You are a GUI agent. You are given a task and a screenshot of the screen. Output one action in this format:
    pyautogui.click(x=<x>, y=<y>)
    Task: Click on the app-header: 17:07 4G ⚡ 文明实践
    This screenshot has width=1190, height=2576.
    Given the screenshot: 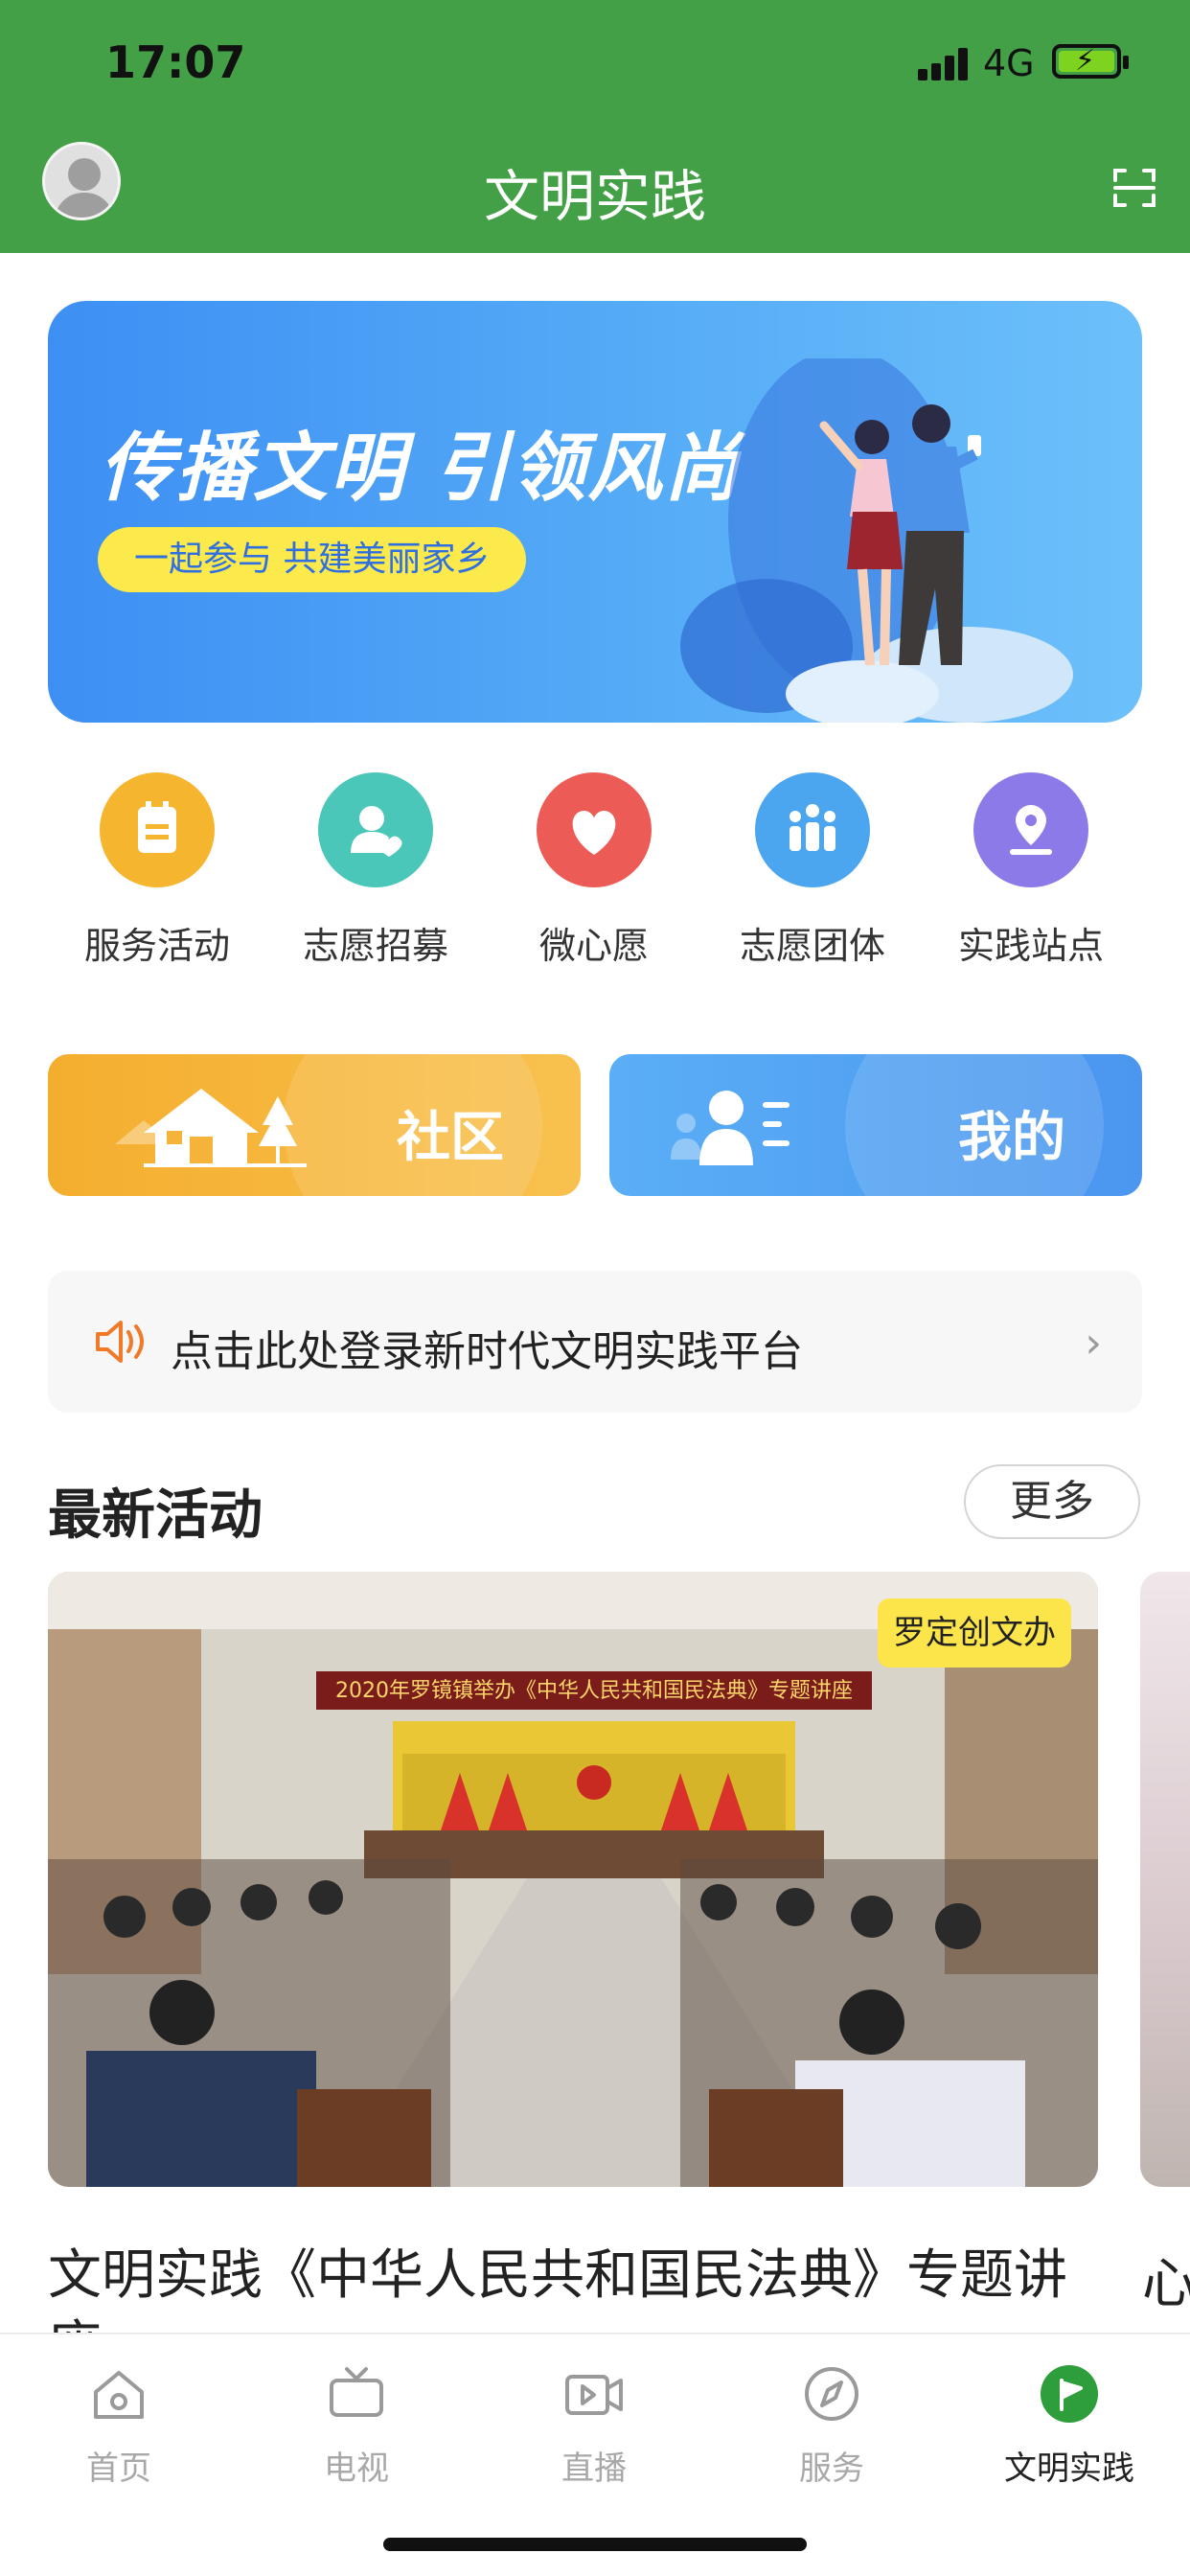 What is the action you would take?
    pyautogui.click(x=595, y=126)
    